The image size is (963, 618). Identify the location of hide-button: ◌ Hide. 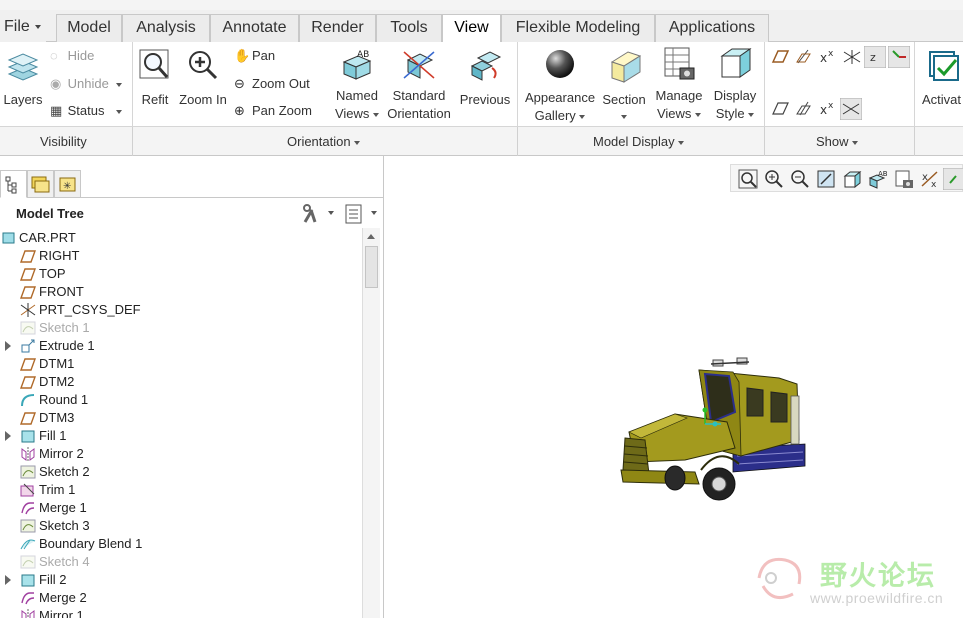
(72, 56).